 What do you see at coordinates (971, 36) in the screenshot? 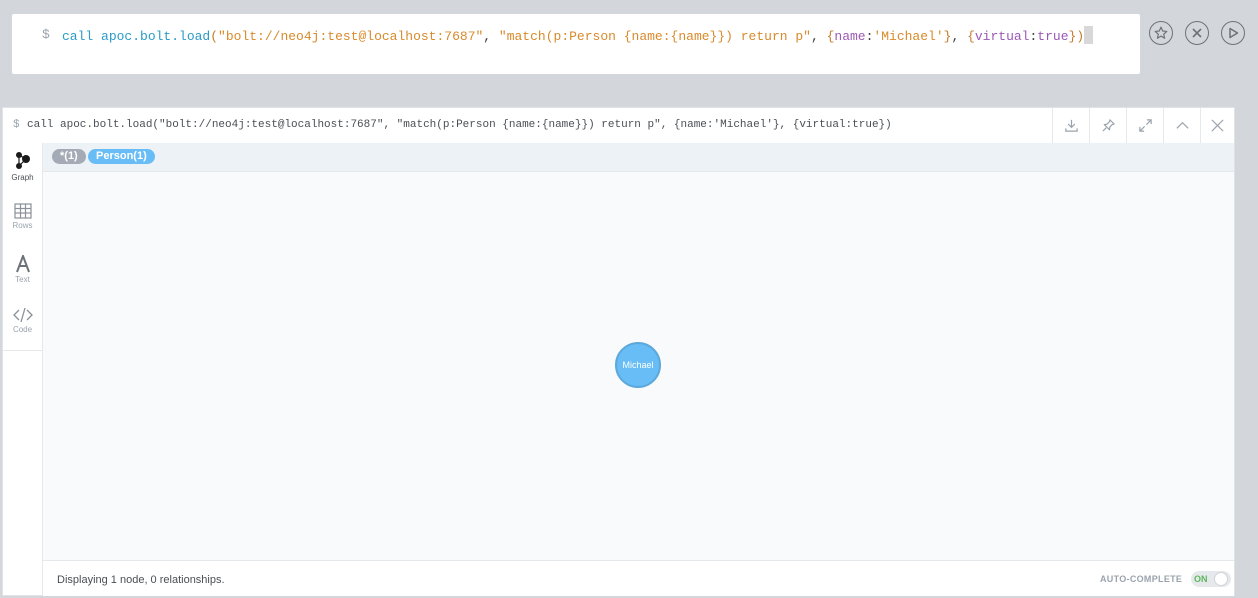
I see `code-token: {` at bounding box center [971, 36].